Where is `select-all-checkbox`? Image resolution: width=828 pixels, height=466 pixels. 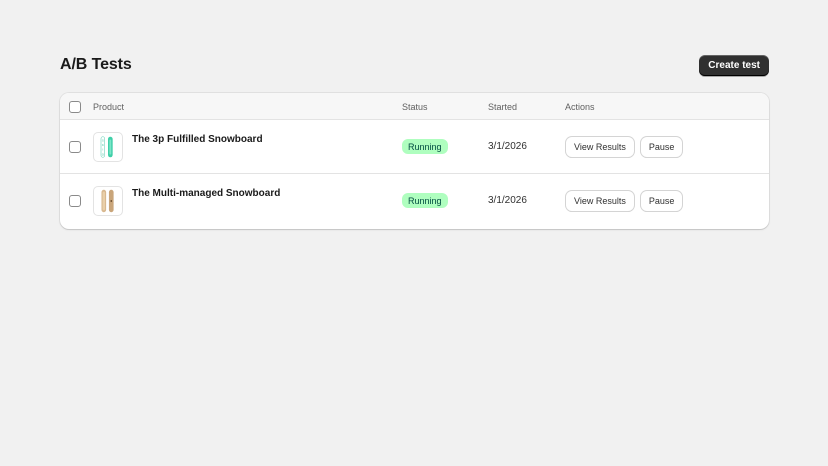
select-all-checkbox is located at coordinates (75, 106).